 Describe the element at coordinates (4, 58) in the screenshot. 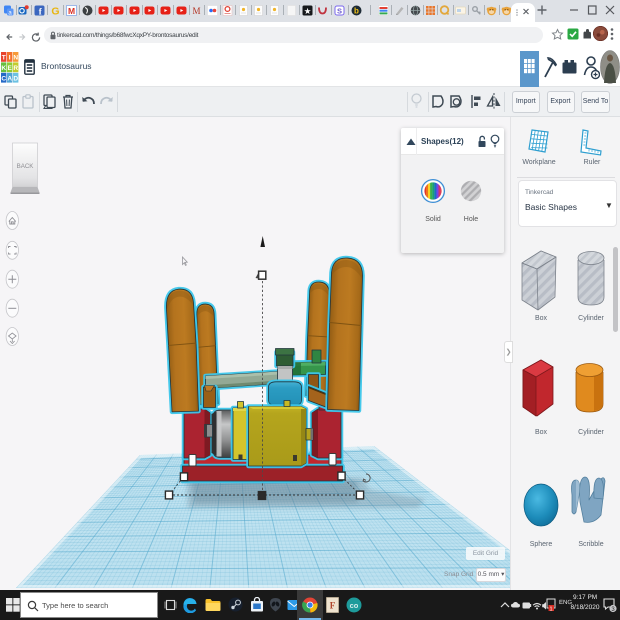

I see `svg-text: T` at that location.